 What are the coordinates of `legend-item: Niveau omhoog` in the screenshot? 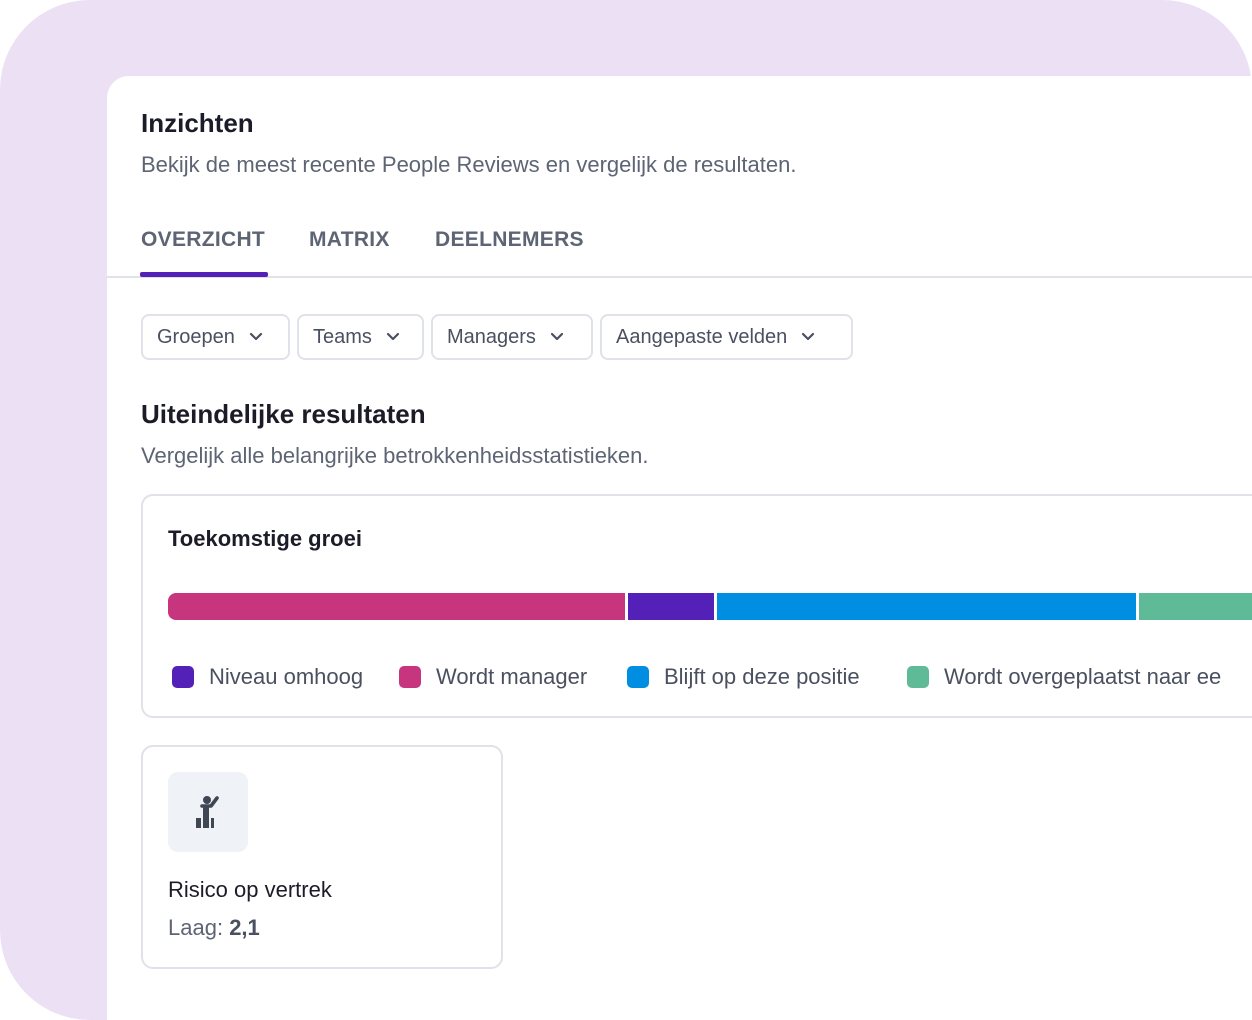 It's located at (267, 677).